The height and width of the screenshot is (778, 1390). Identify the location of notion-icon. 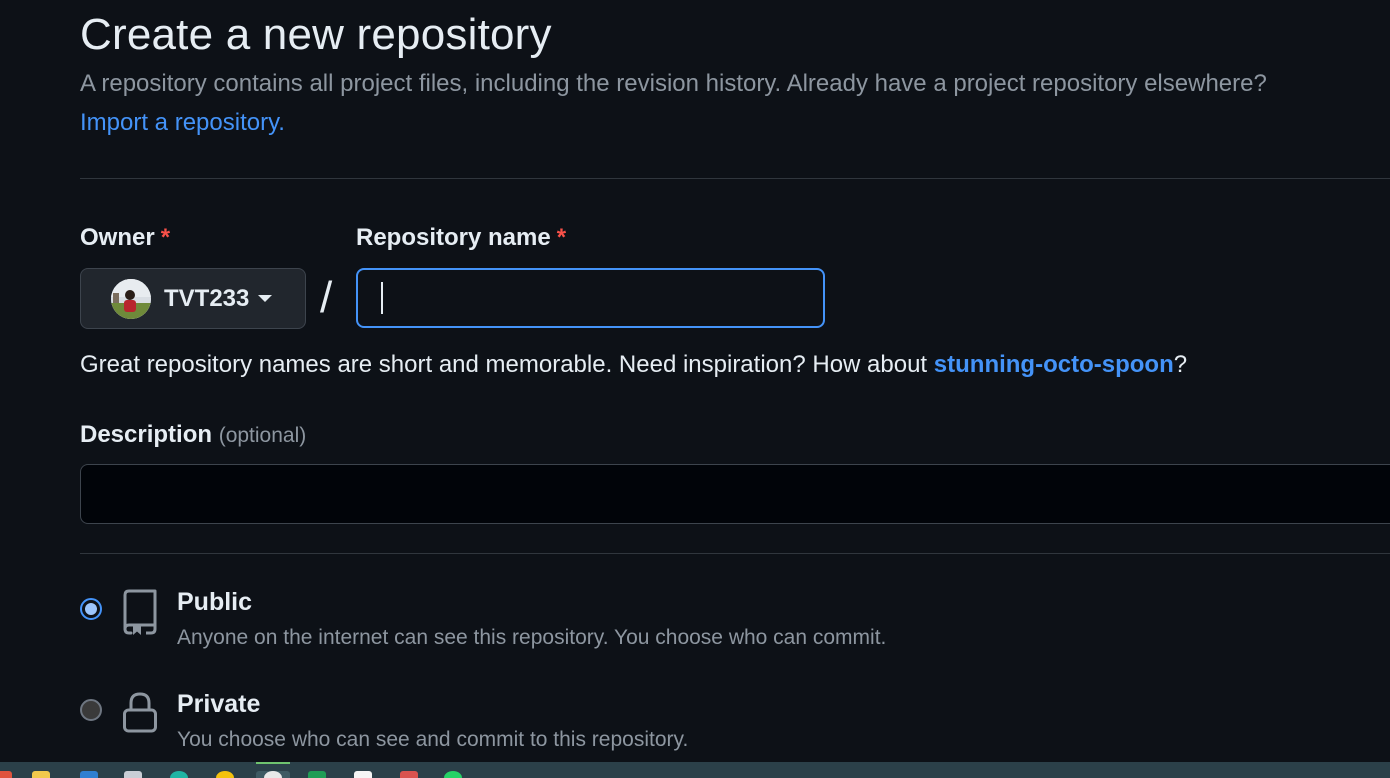
(363, 774).